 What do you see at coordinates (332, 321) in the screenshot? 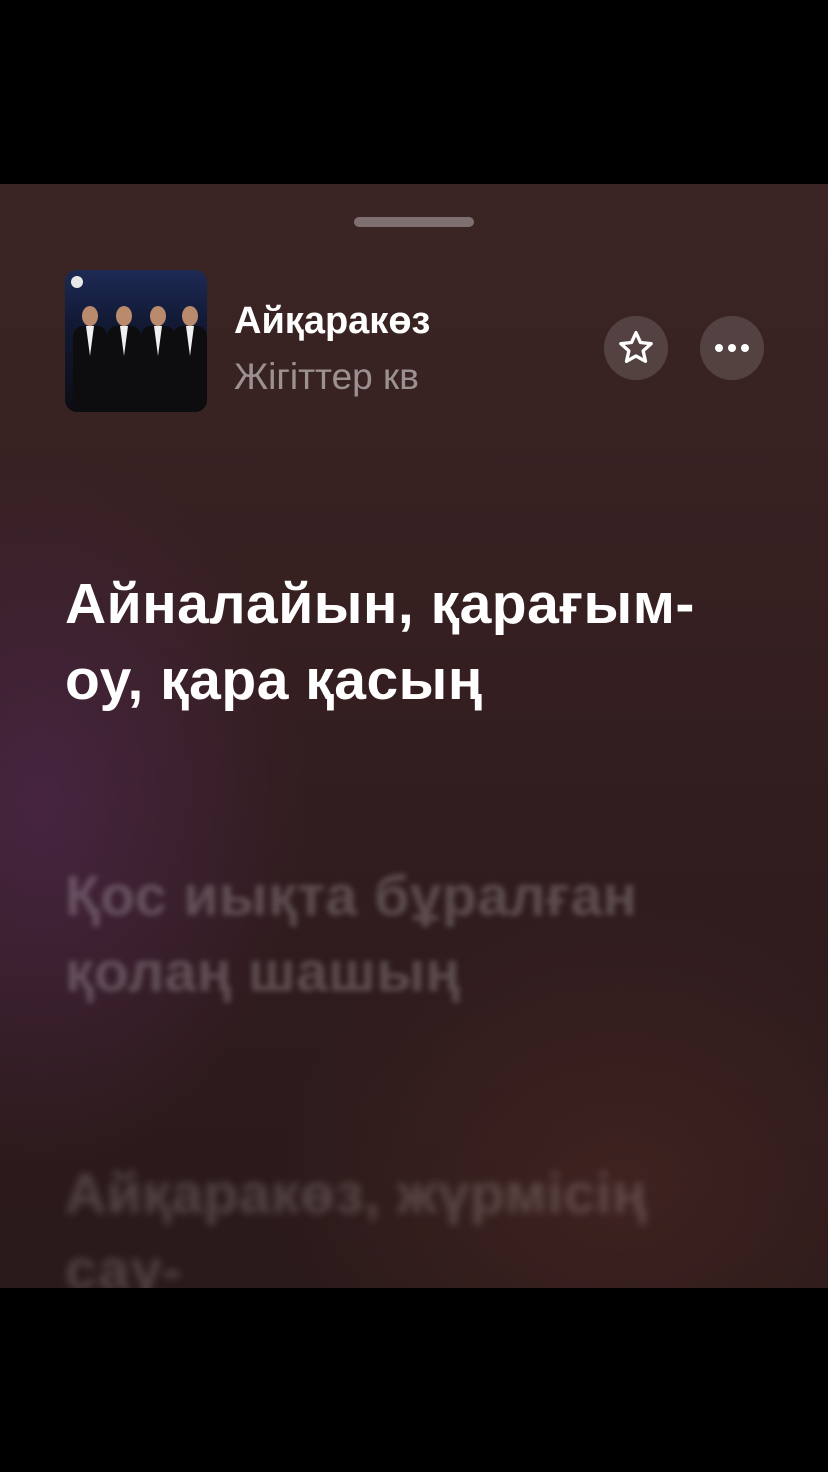
I see `song-title: Айқаракөз` at bounding box center [332, 321].